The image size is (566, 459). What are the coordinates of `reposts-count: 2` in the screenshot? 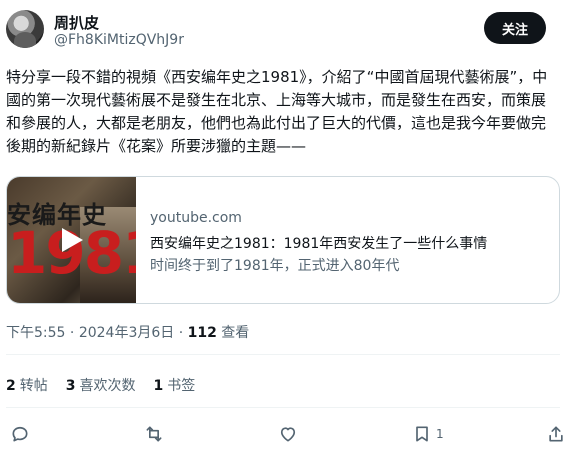 It's located at (11, 386).